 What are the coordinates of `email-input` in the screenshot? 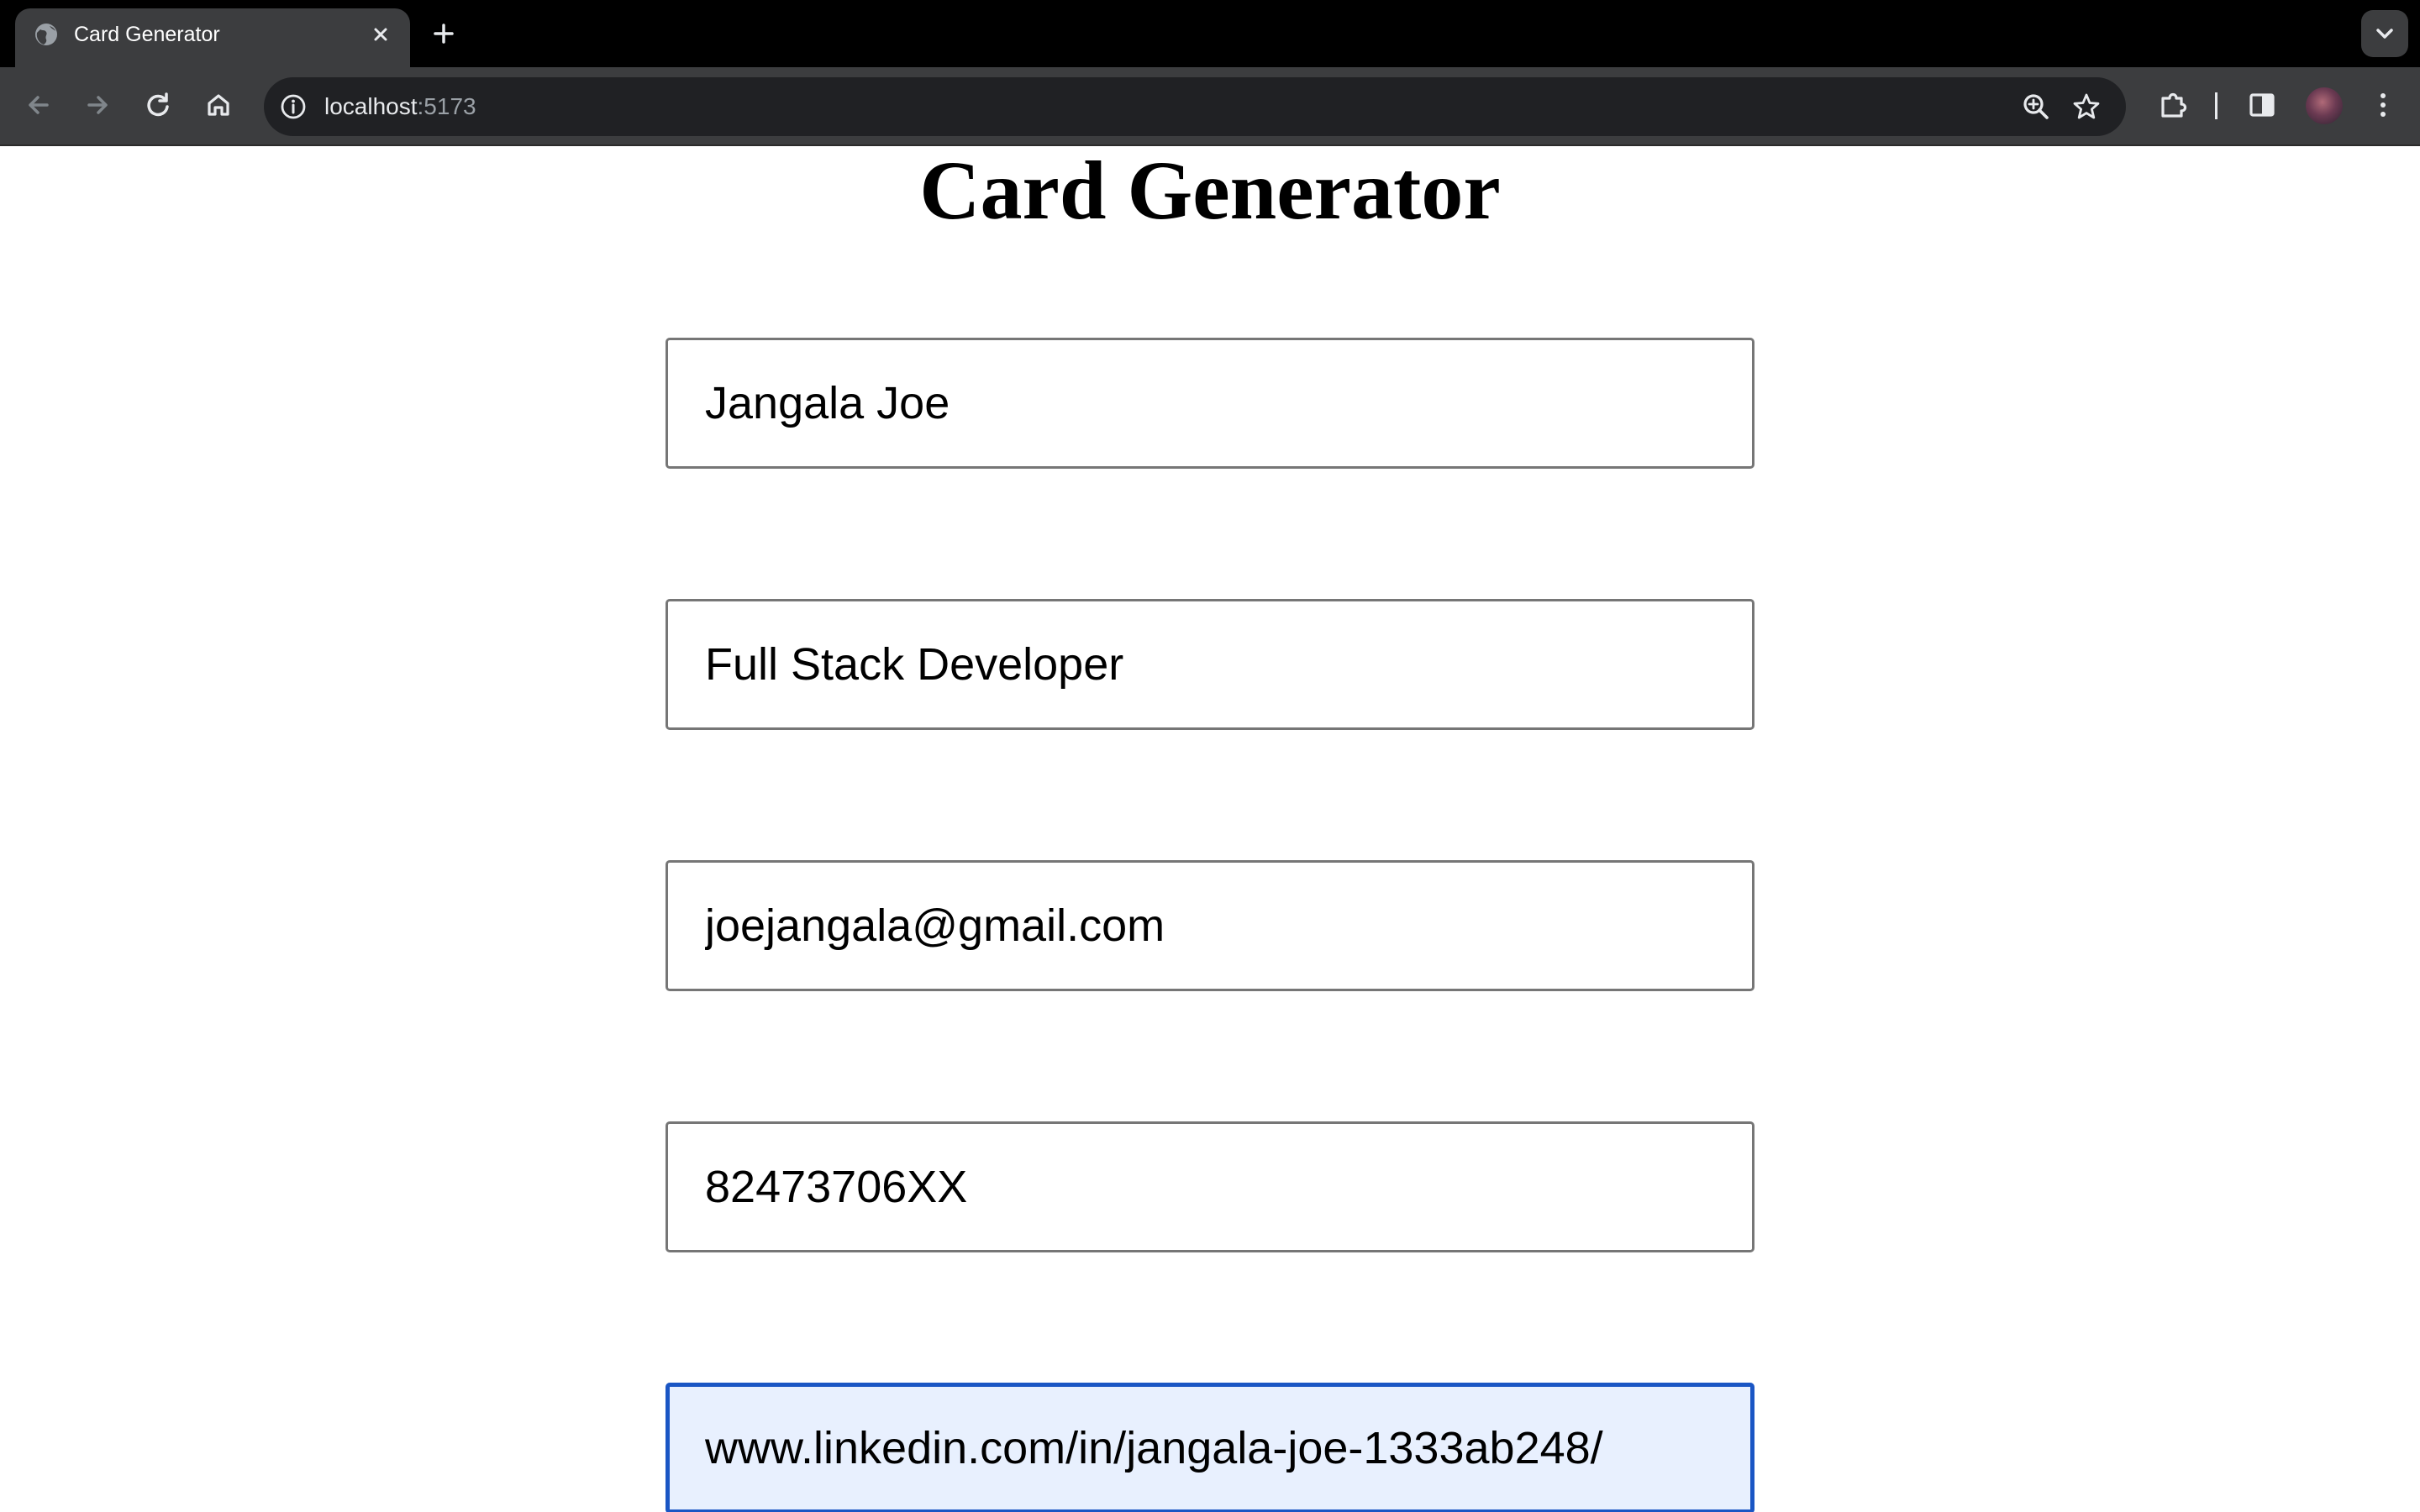 It's located at (1210, 925).